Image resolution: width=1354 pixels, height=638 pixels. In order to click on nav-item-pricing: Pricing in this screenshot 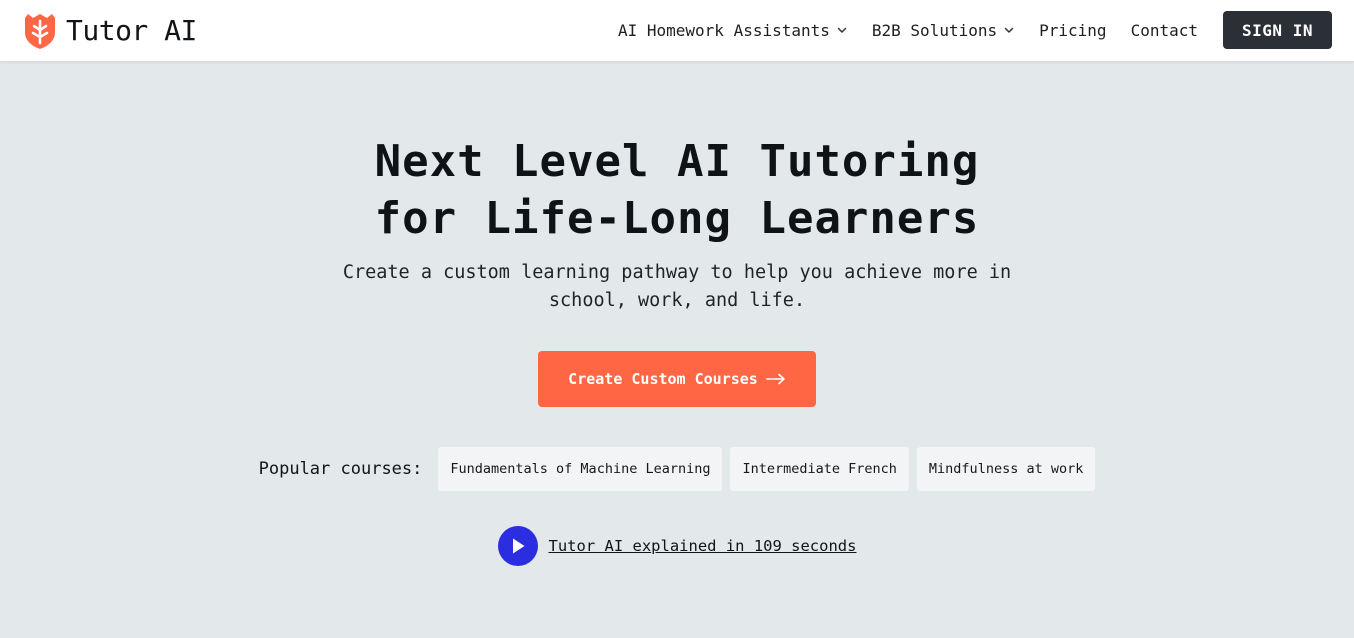, I will do `click(1072, 30)`.